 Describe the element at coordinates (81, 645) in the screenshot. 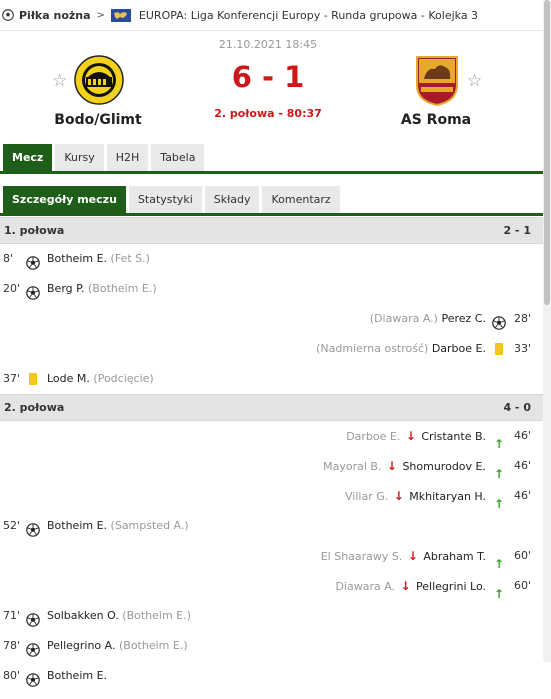

I see `player-name: Pellegrino A.` at that location.